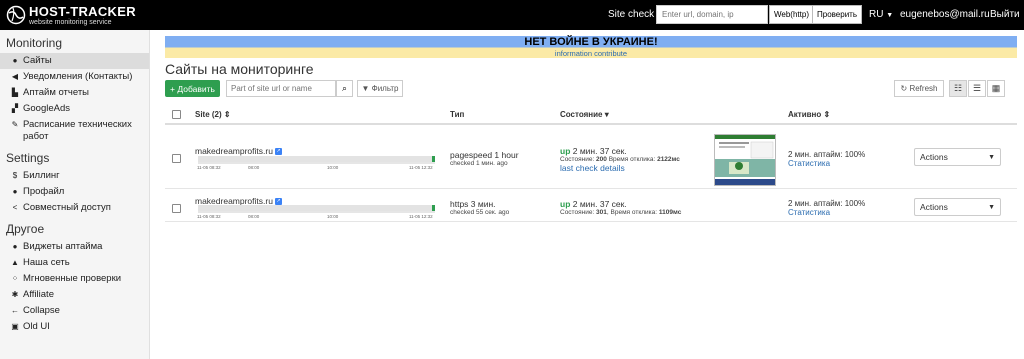  Describe the element at coordinates (46, 262) in the screenshot. I see `sidebar-item-label: Наша сеть` at that location.